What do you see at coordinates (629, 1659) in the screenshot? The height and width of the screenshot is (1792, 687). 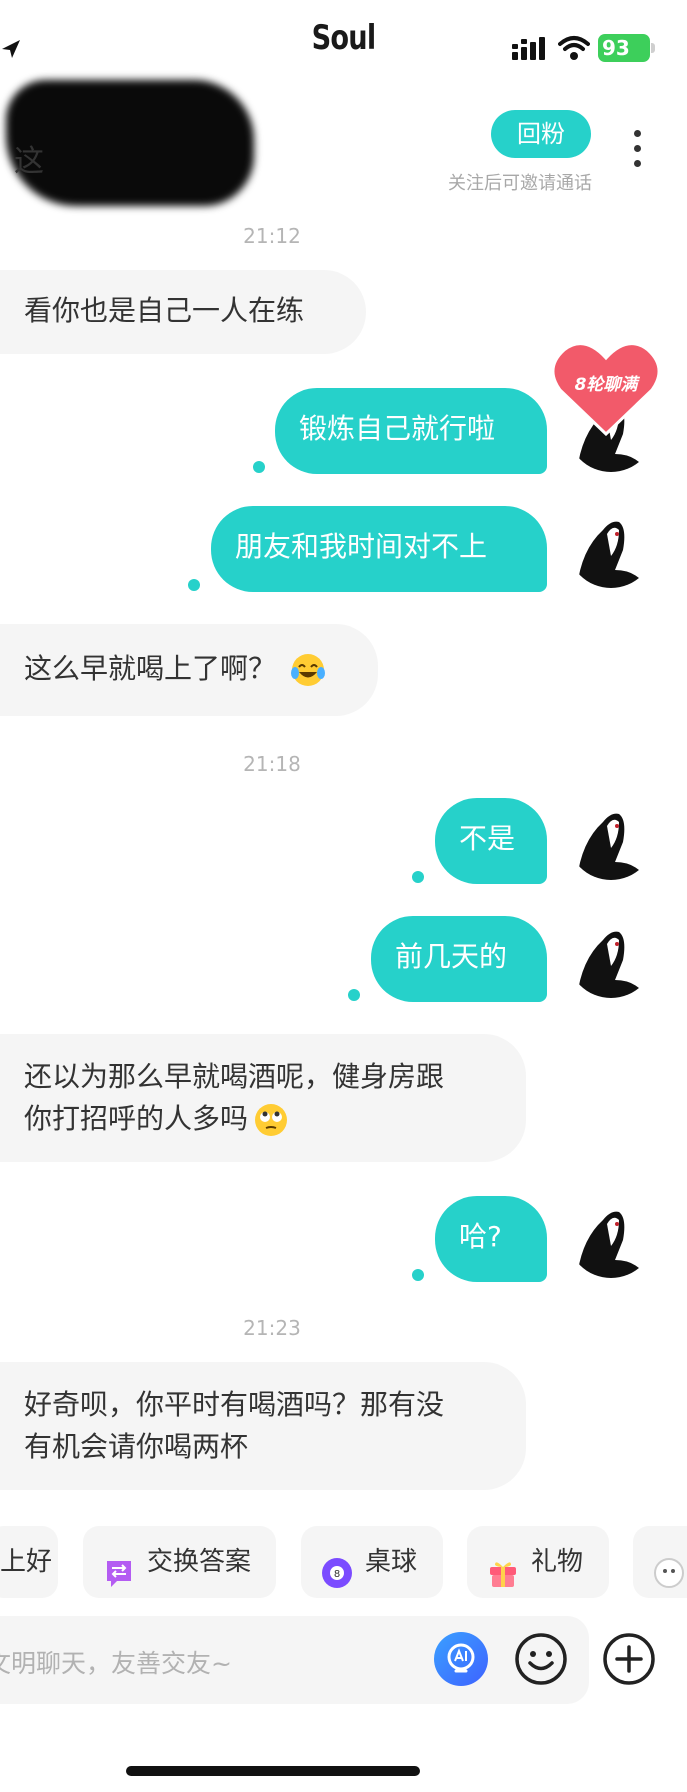 I see `plus-icon` at bounding box center [629, 1659].